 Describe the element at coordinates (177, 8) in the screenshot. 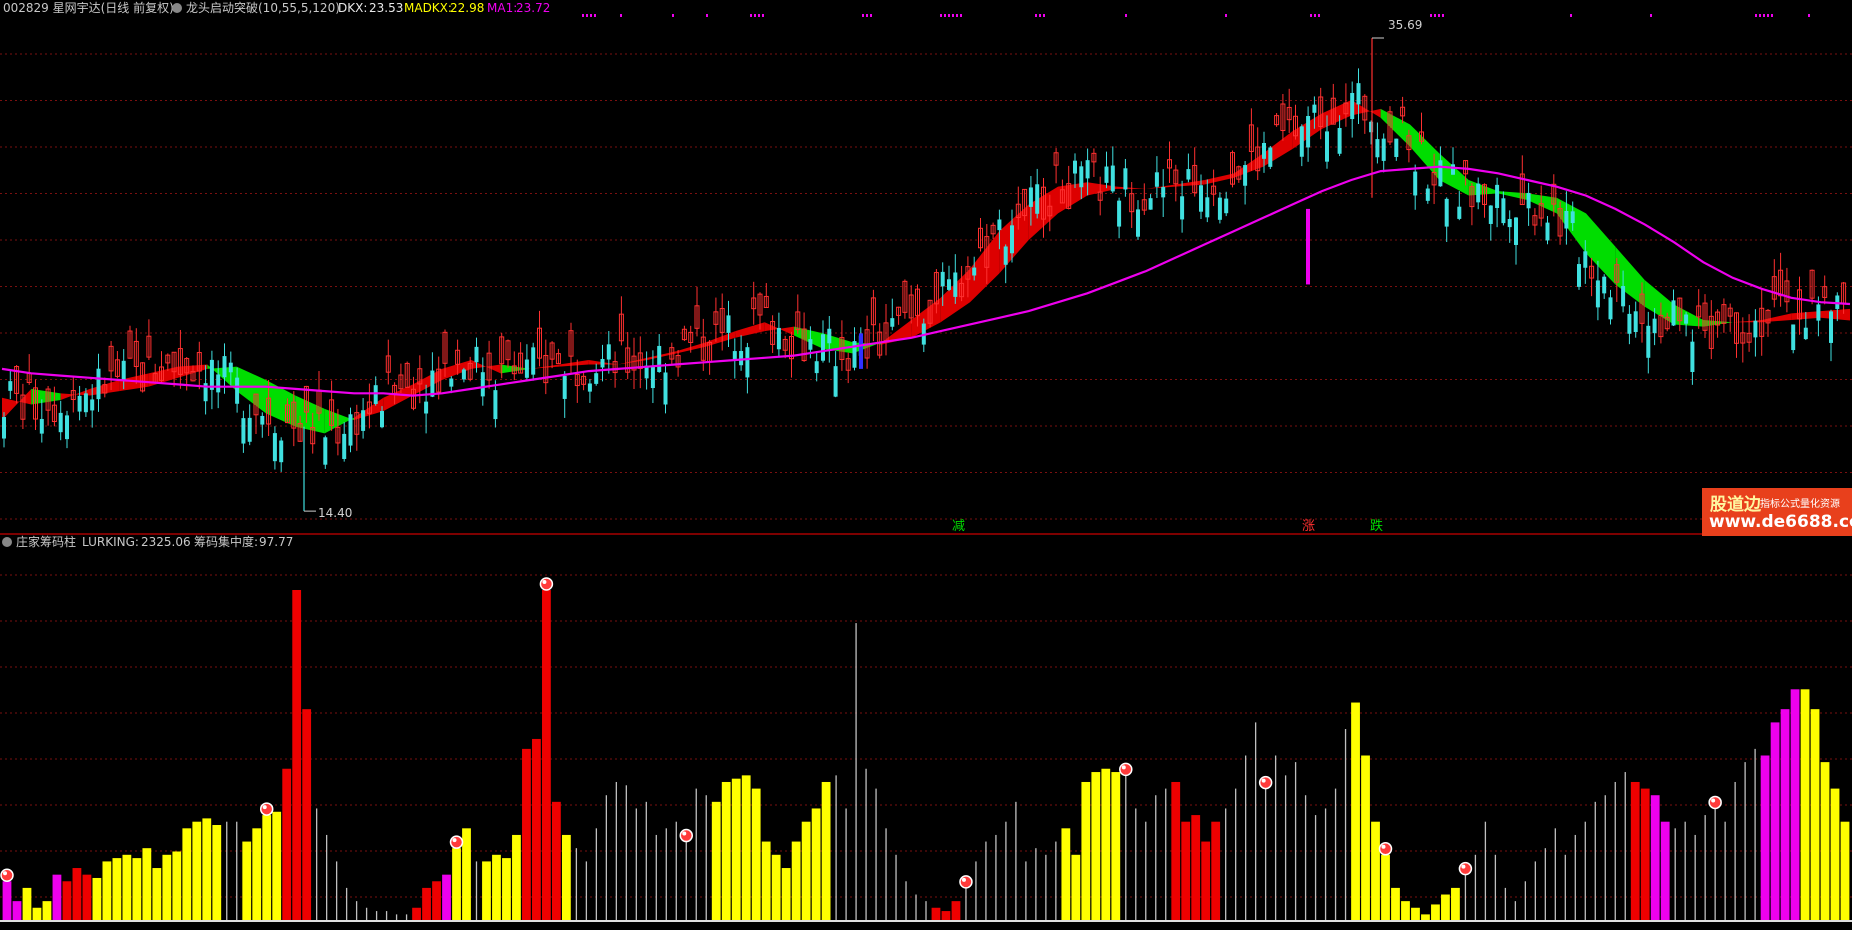

I see `indicator-toggle-icon` at that location.